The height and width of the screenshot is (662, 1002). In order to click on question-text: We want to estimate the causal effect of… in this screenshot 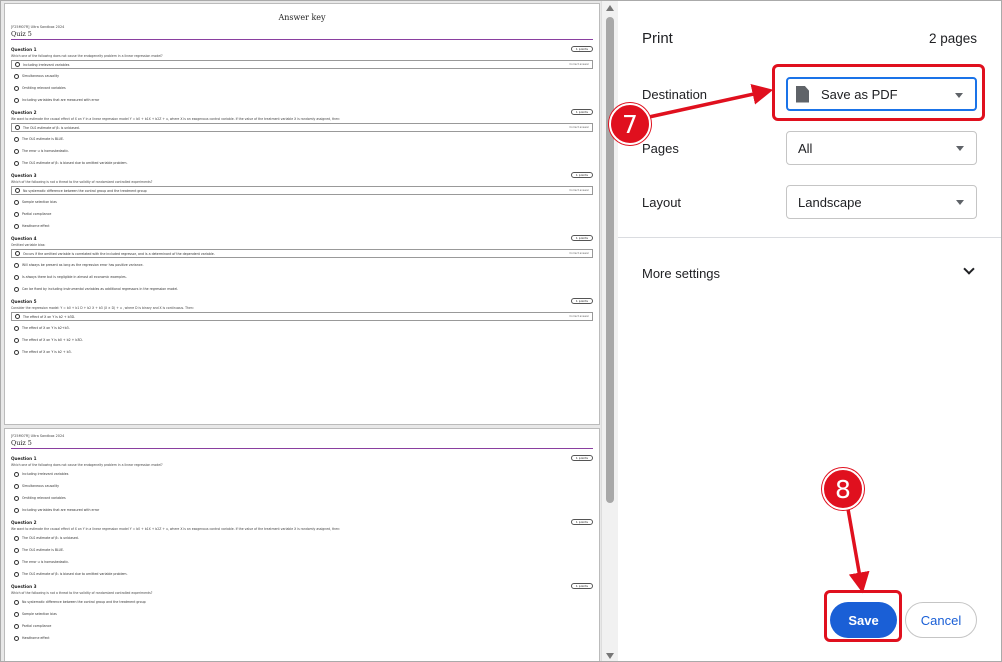, I will do `click(176, 119)`.